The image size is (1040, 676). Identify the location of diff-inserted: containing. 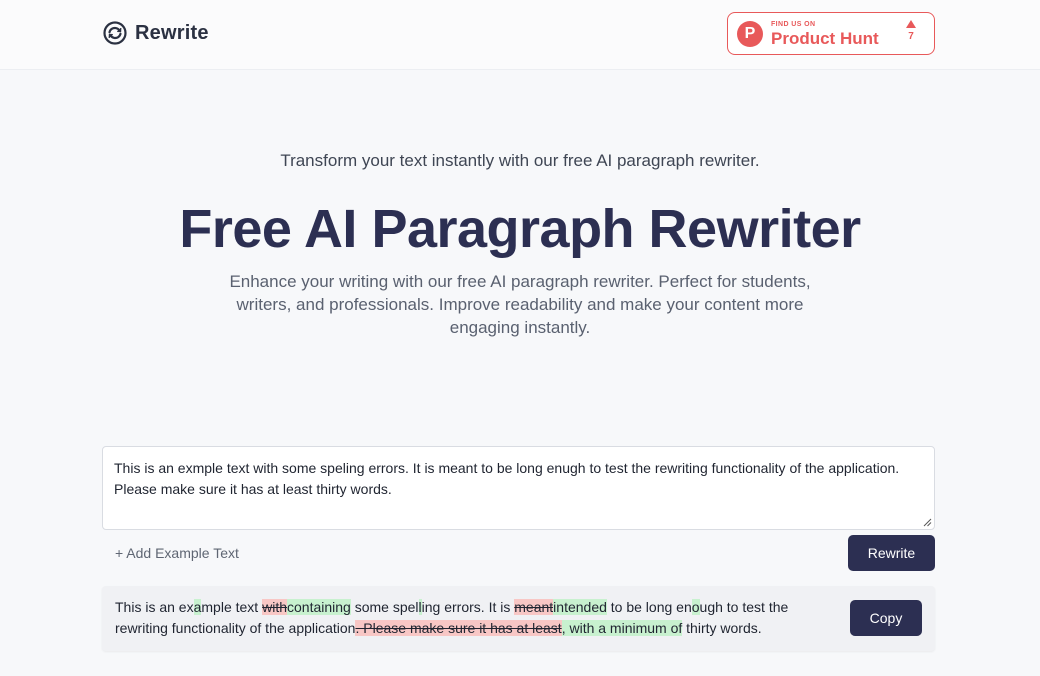
(319, 607).